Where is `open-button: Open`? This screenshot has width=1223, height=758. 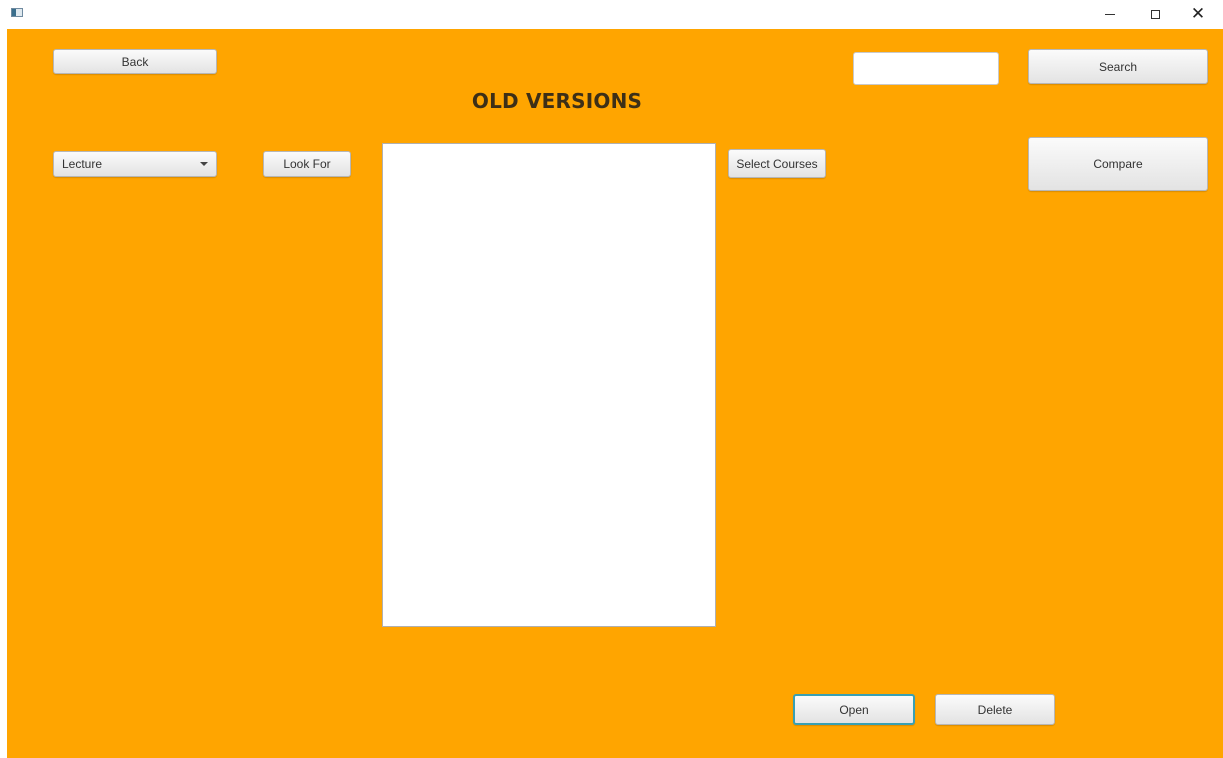 open-button: Open is located at coordinates (854, 709).